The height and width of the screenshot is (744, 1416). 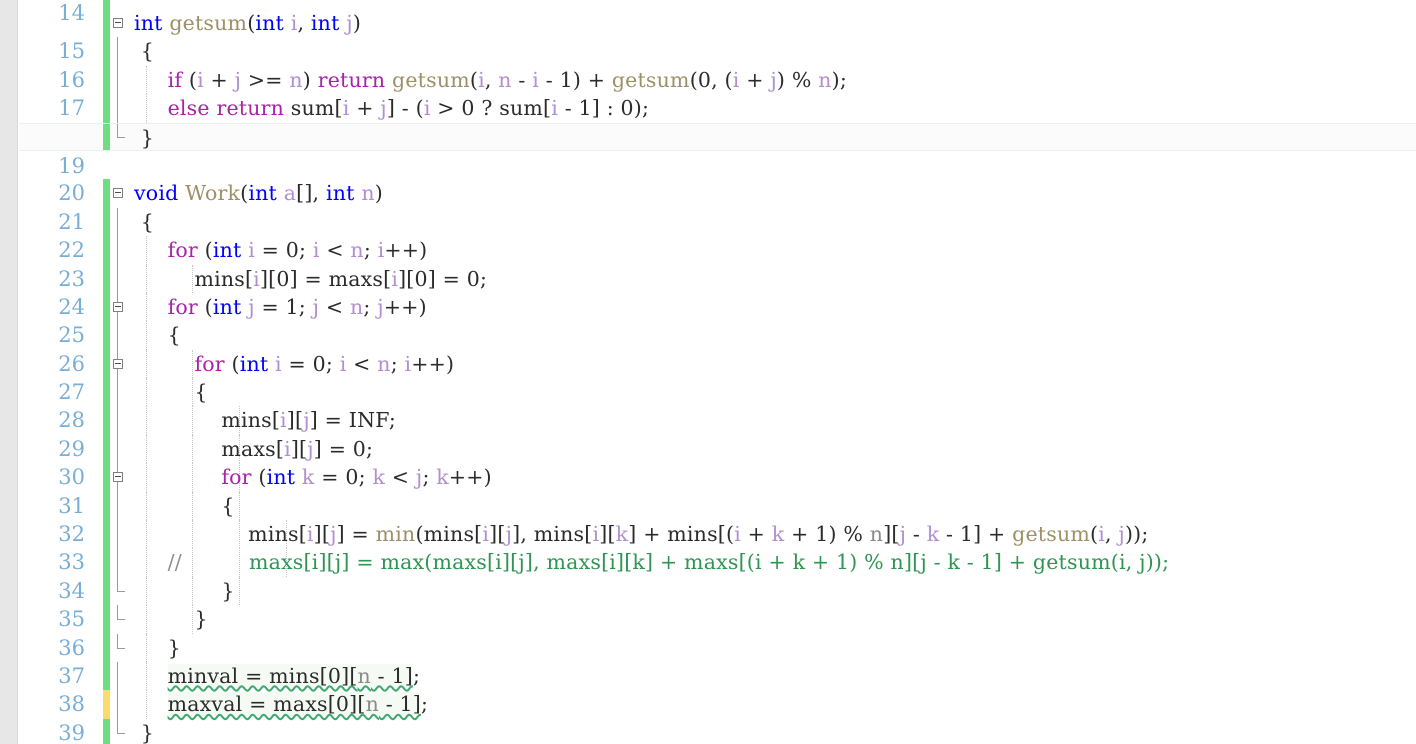 I want to click on code-line-30: 30 maxs[i][j] = 0;, so click(x=717, y=461).